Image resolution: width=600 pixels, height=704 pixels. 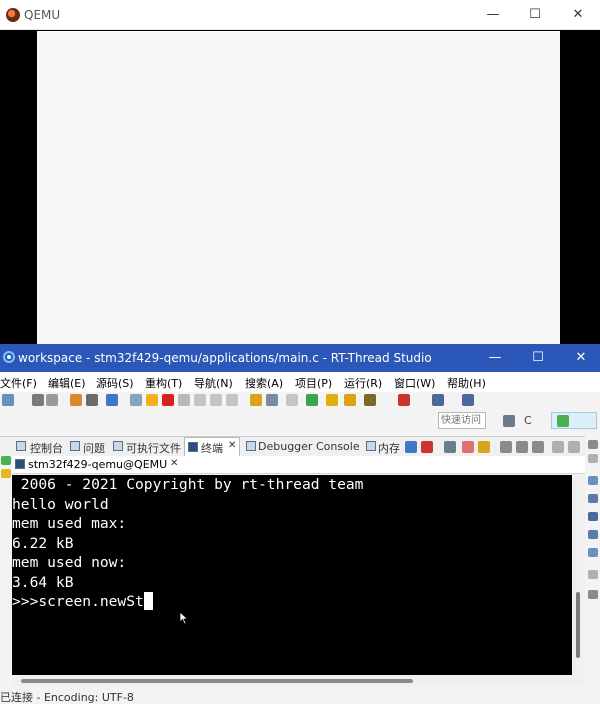 What do you see at coordinates (332, 400) in the screenshot?
I see `bug-icon` at bounding box center [332, 400].